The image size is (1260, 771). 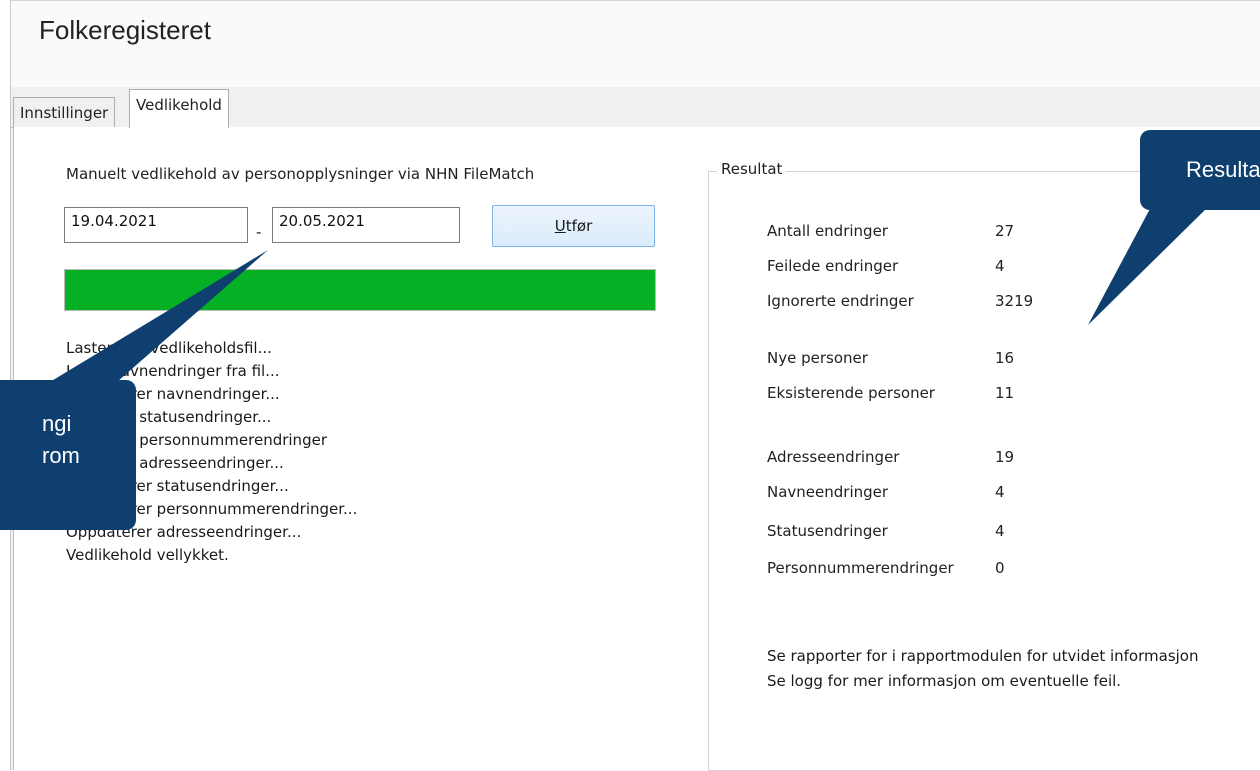 What do you see at coordinates (156, 225) in the screenshot?
I see `date-from-field: 19.04.2021` at bounding box center [156, 225].